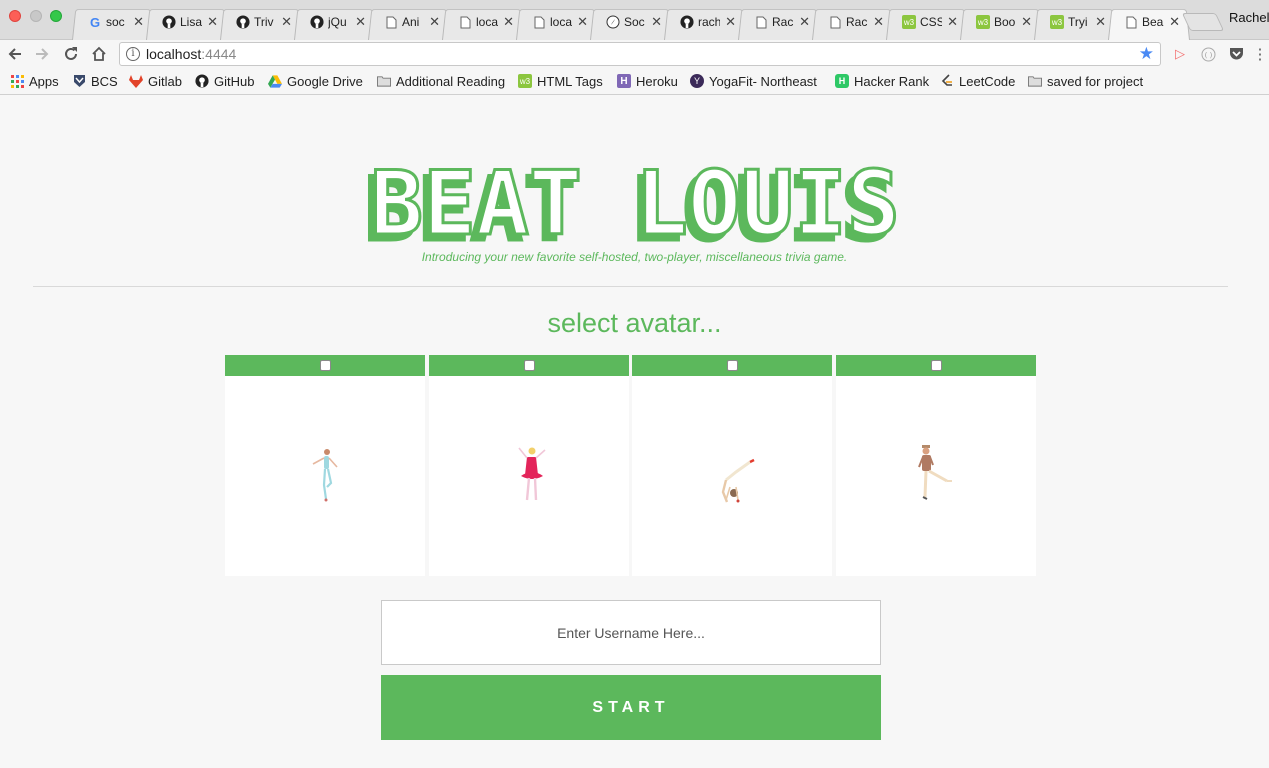  Describe the element at coordinates (977, 81) in the screenshot. I see `bookmark-leetcode: LeetCode` at that location.